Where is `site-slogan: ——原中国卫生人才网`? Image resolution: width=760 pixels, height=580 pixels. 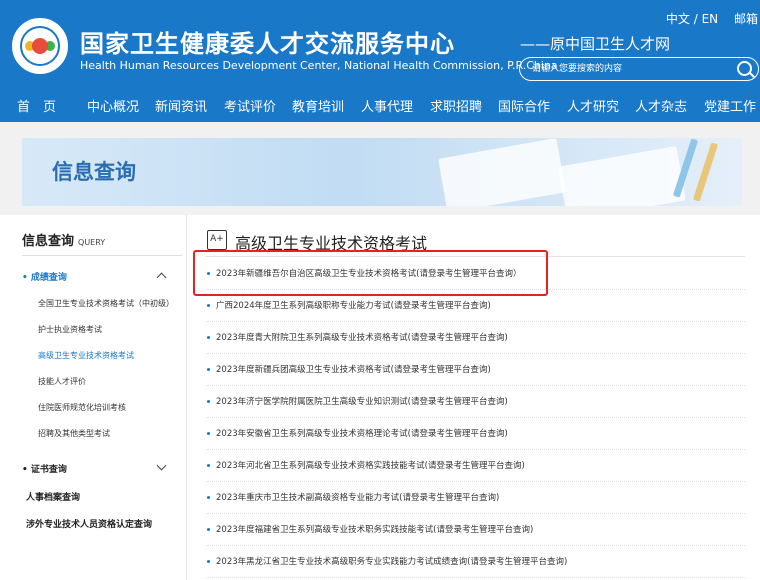 site-slogan: ——原中国卫生人才网 is located at coordinates (595, 44).